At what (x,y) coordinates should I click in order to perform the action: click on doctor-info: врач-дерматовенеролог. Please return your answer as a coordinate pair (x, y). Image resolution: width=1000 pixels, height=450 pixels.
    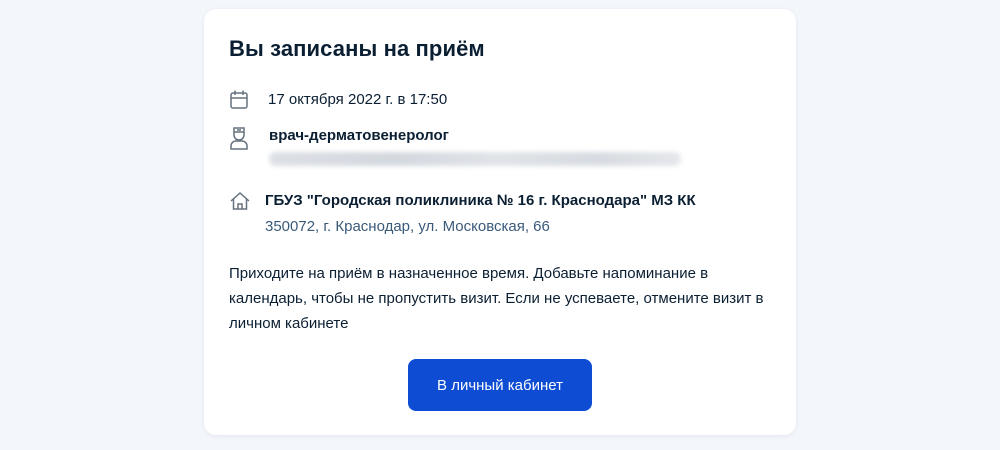
    Looking at the image, I should click on (475, 145).